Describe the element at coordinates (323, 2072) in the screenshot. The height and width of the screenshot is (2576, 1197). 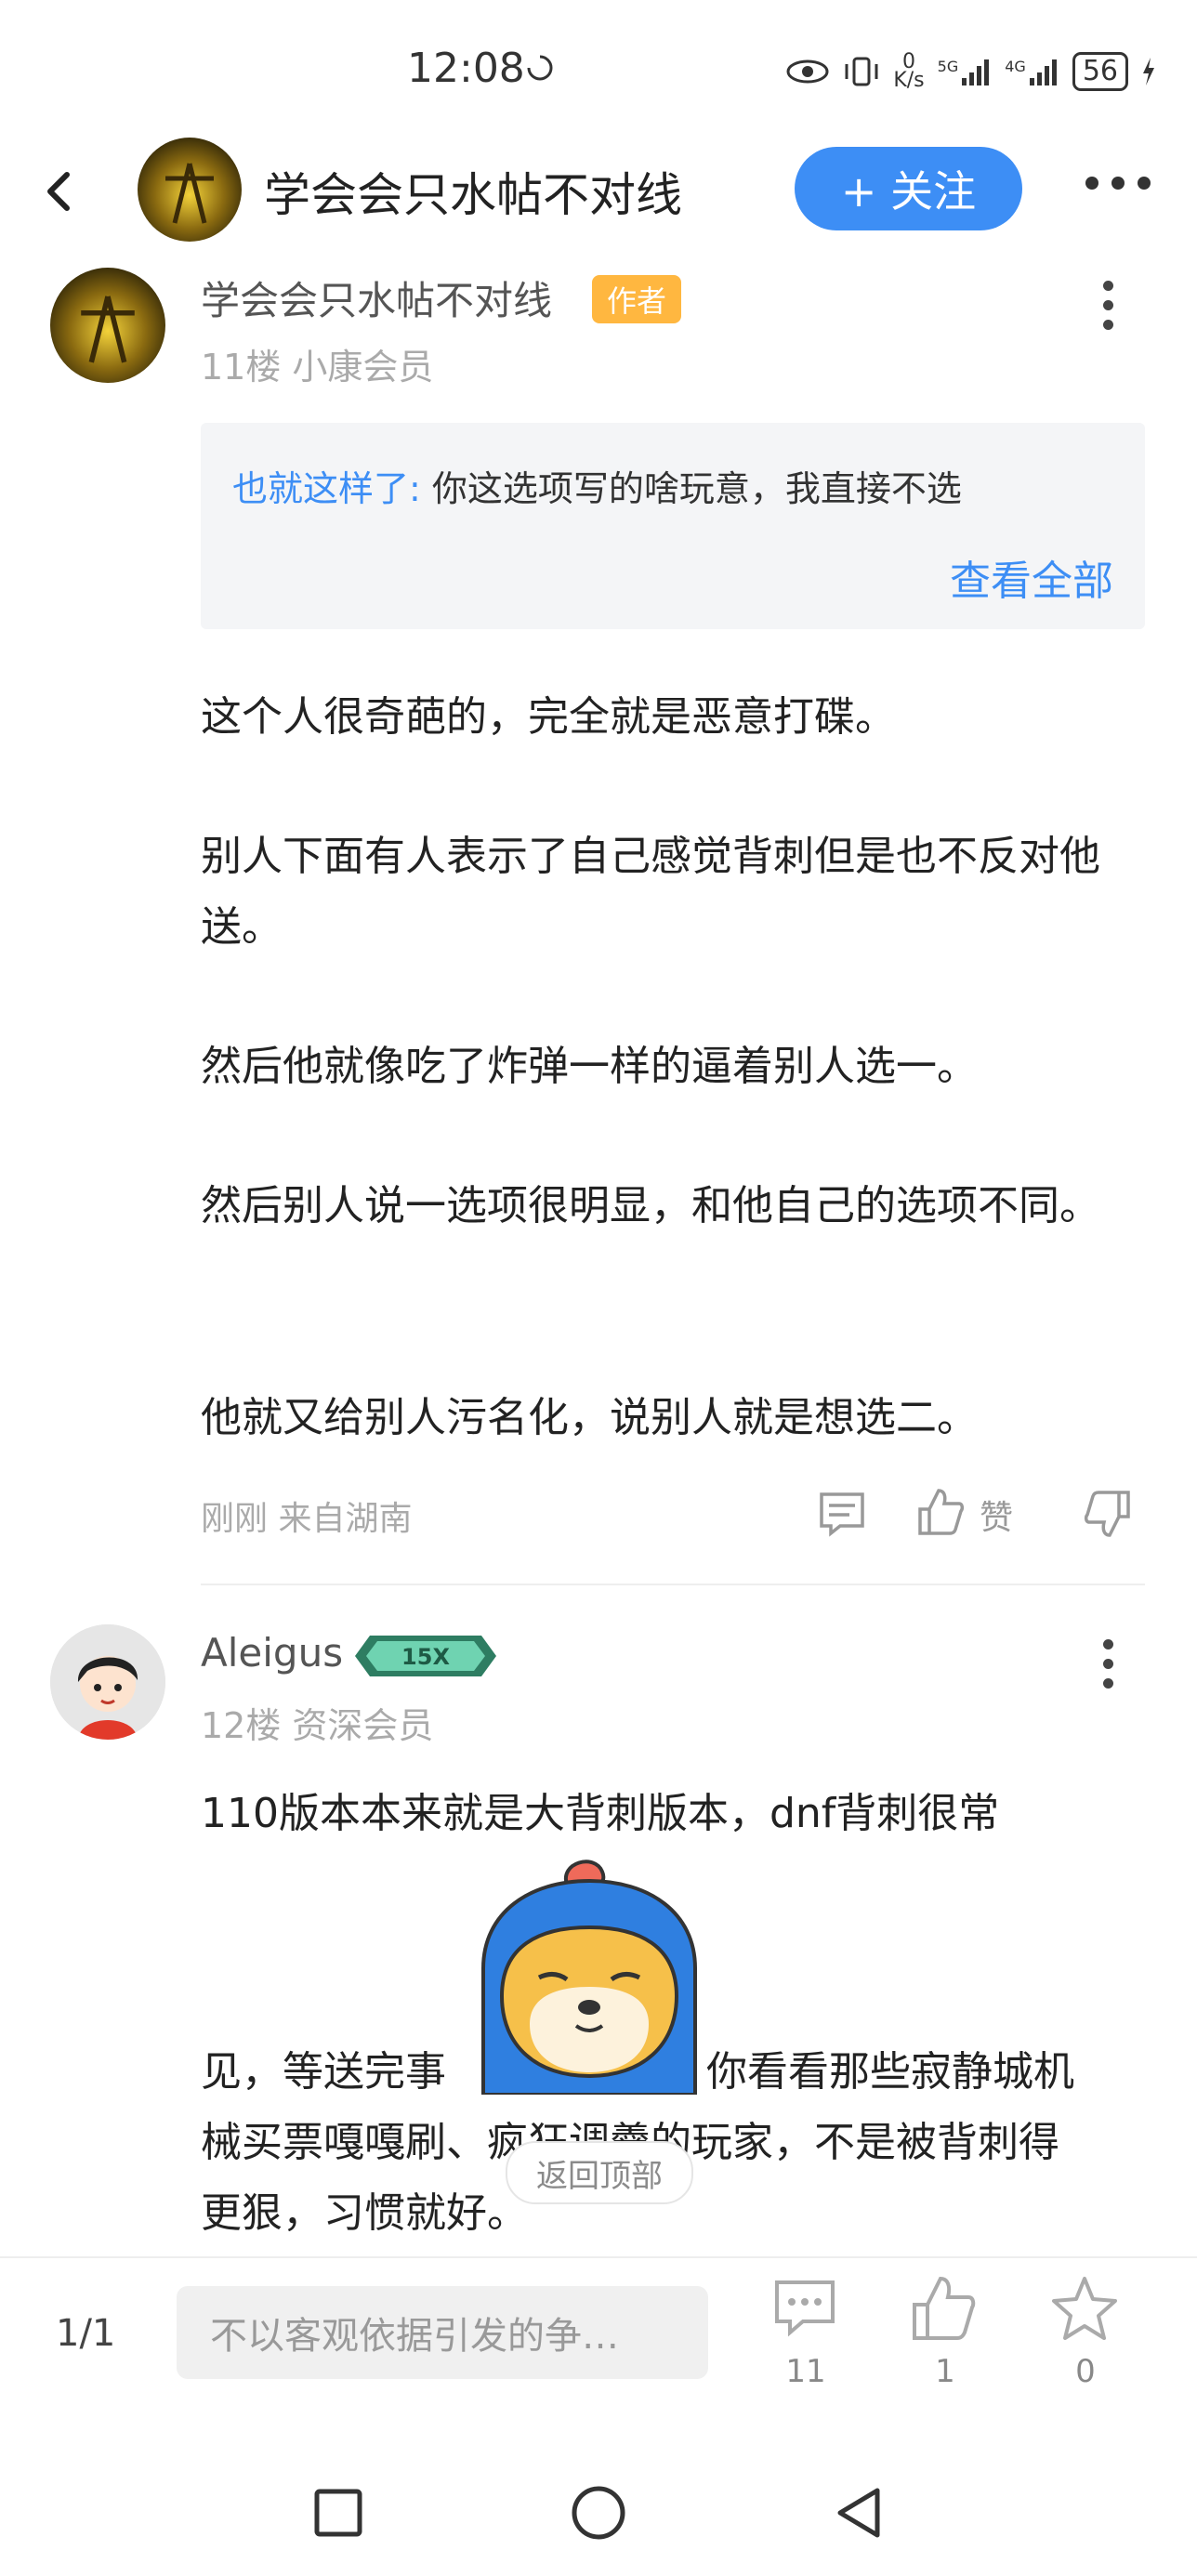
I see `post-line: 见，等送完事` at that location.